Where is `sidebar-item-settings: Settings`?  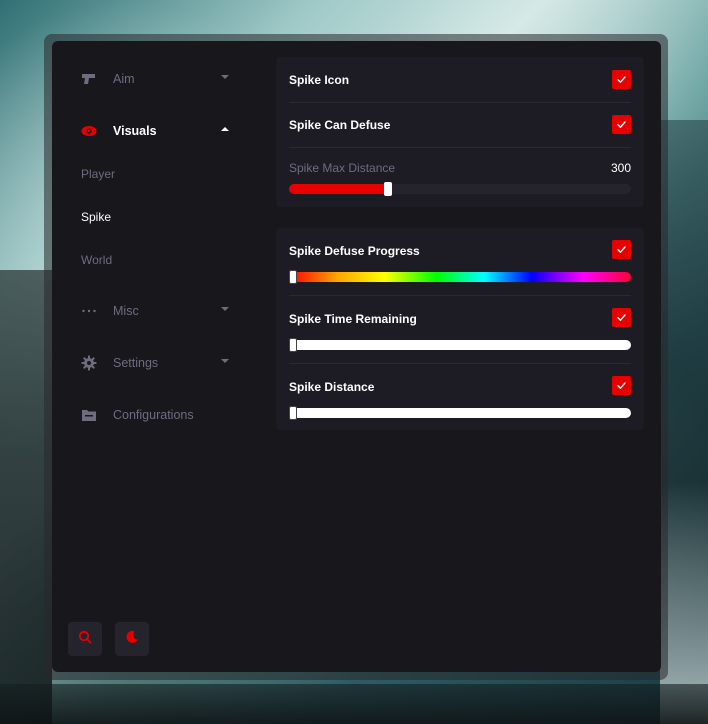 sidebar-item-settings: Settings is located at coordinates (155, 363).